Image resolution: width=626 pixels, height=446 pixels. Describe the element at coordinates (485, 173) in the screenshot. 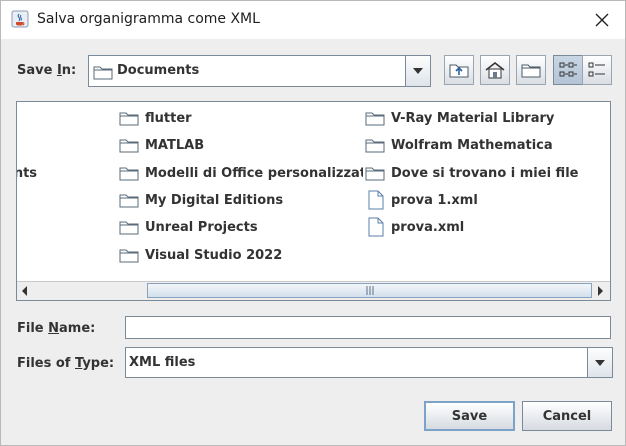

I see `list-item-label: Dove si trovano i miei file` at that location.